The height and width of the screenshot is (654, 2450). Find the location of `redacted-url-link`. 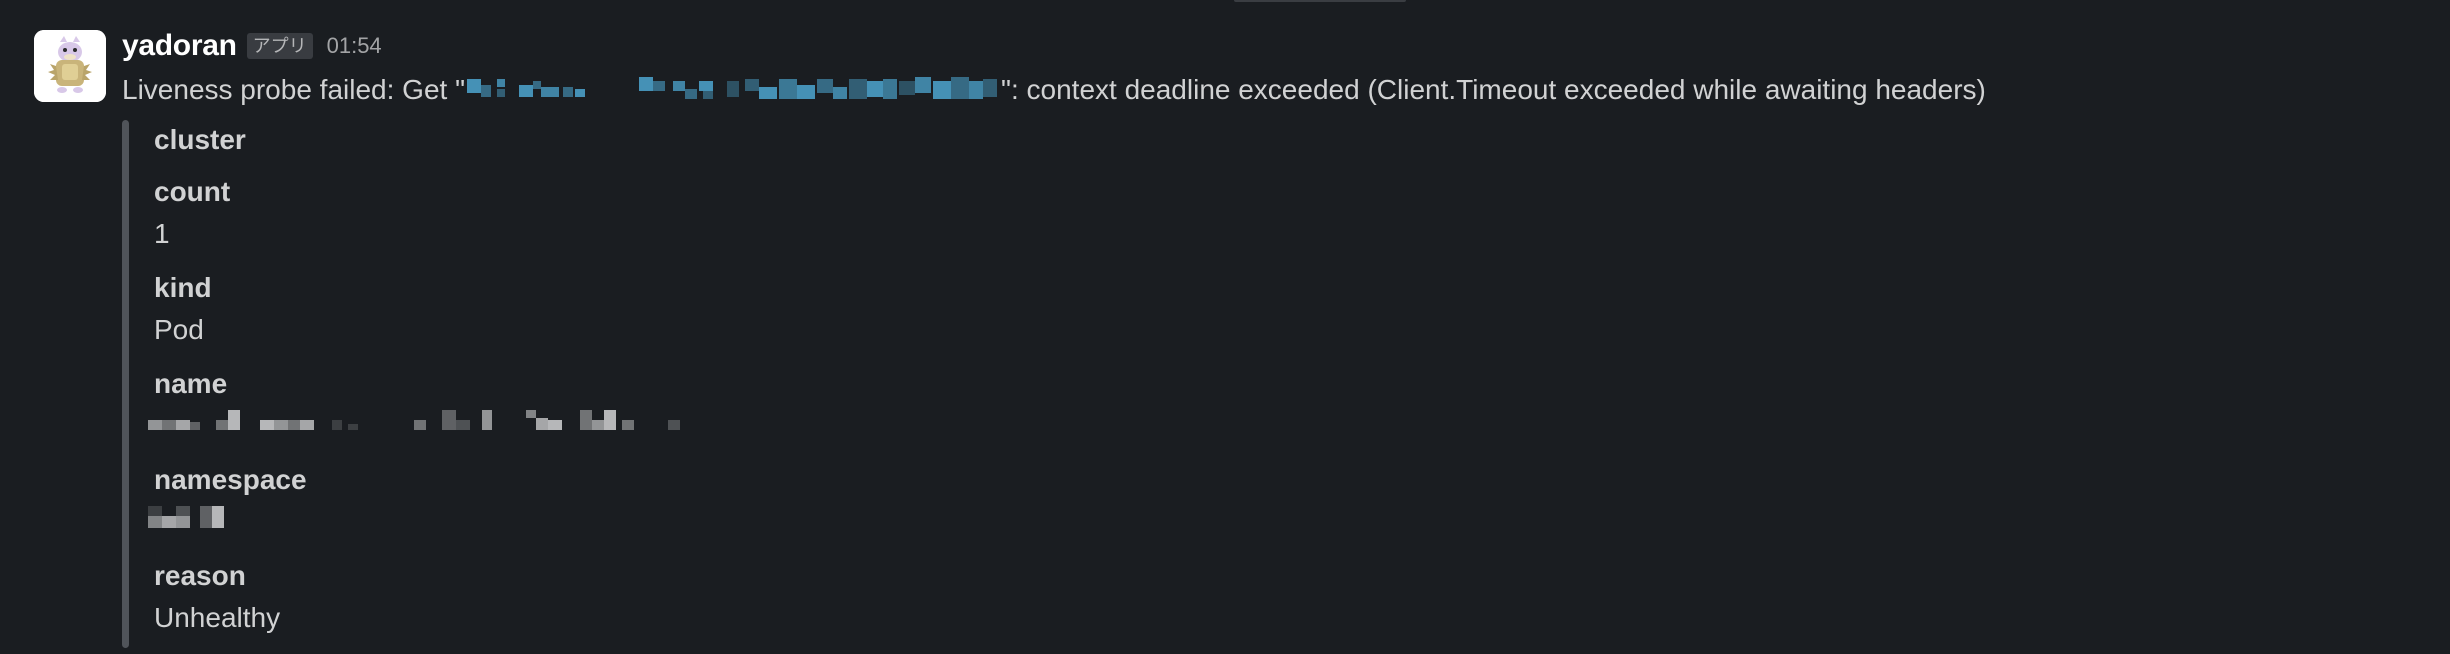

redacted-url-link is located at coordinates (733, 92).